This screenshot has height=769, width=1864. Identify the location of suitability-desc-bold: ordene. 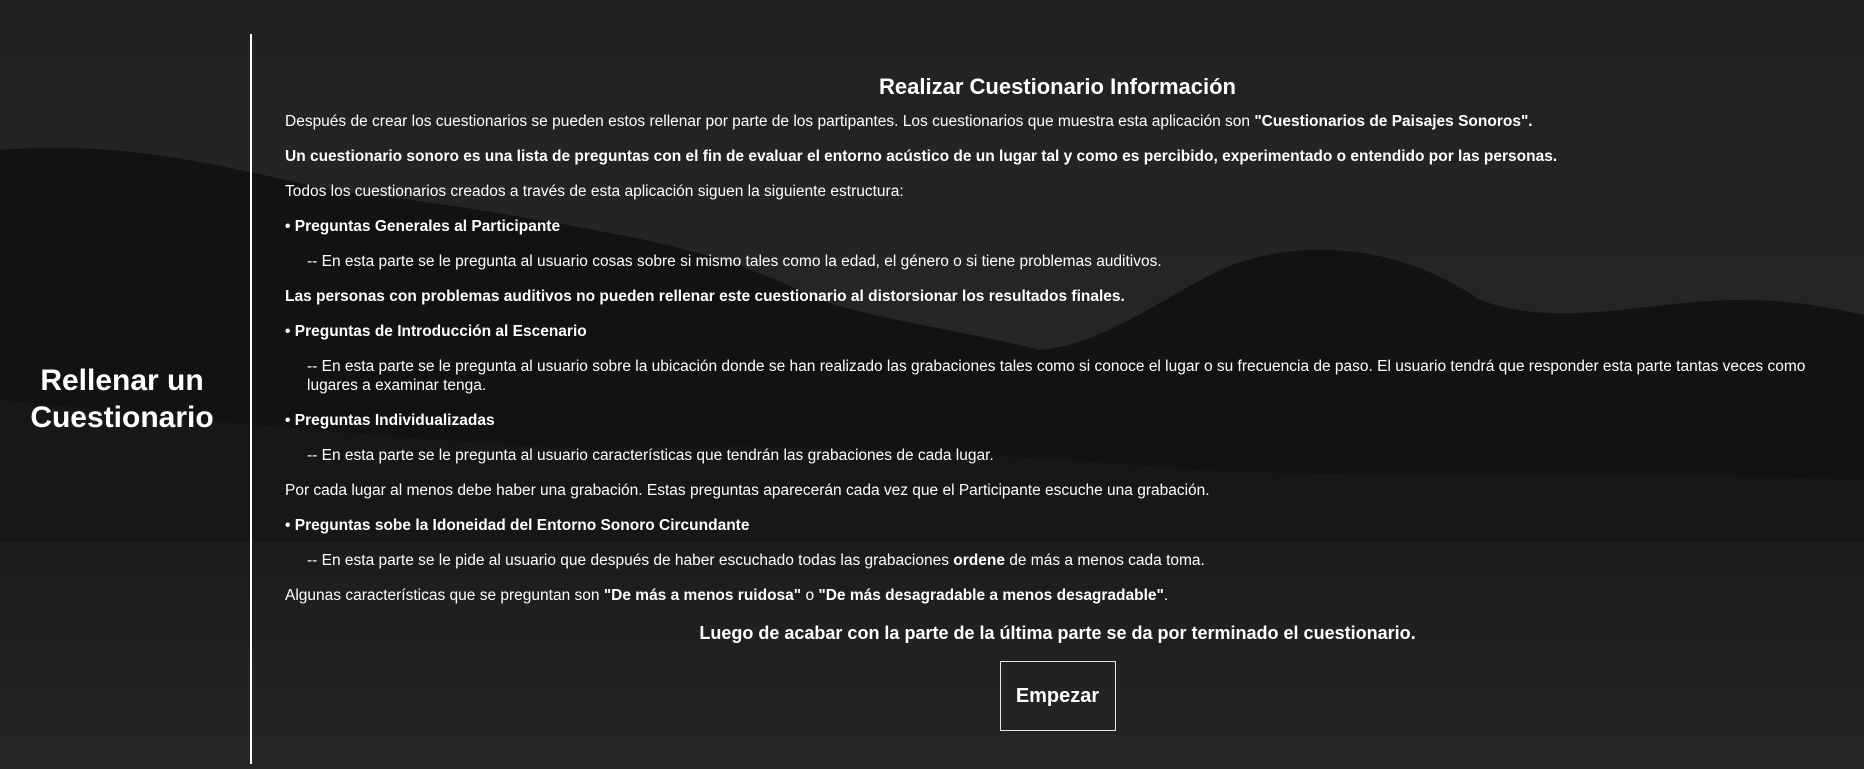
(979, 560).